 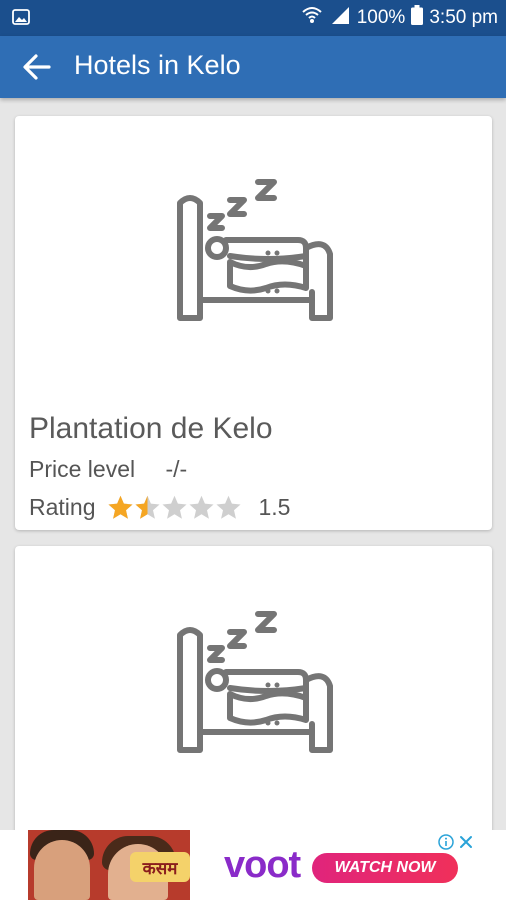 What do you see at coordinates (385, 868) in the screenshot?
I see `ad-watch-now-button: WATCH NOW` at bounding box center [385, 868].